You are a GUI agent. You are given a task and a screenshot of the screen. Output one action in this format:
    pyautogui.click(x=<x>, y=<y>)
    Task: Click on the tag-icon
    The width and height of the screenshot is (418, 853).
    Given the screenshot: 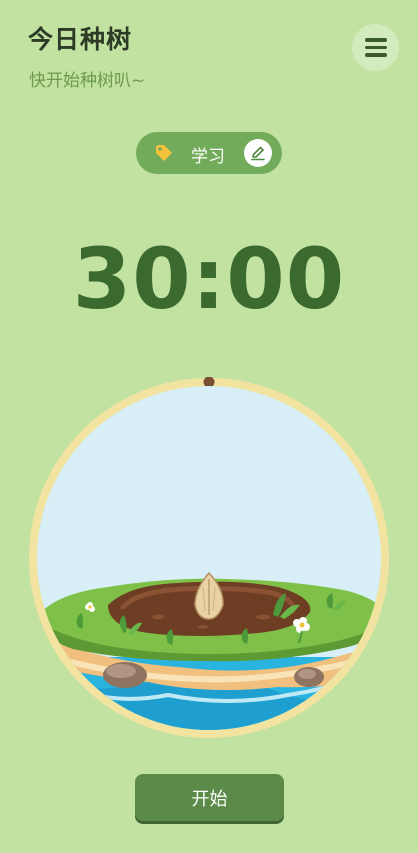 What is the action you would take?
    pyautogui.click(x=164, y=153)
    